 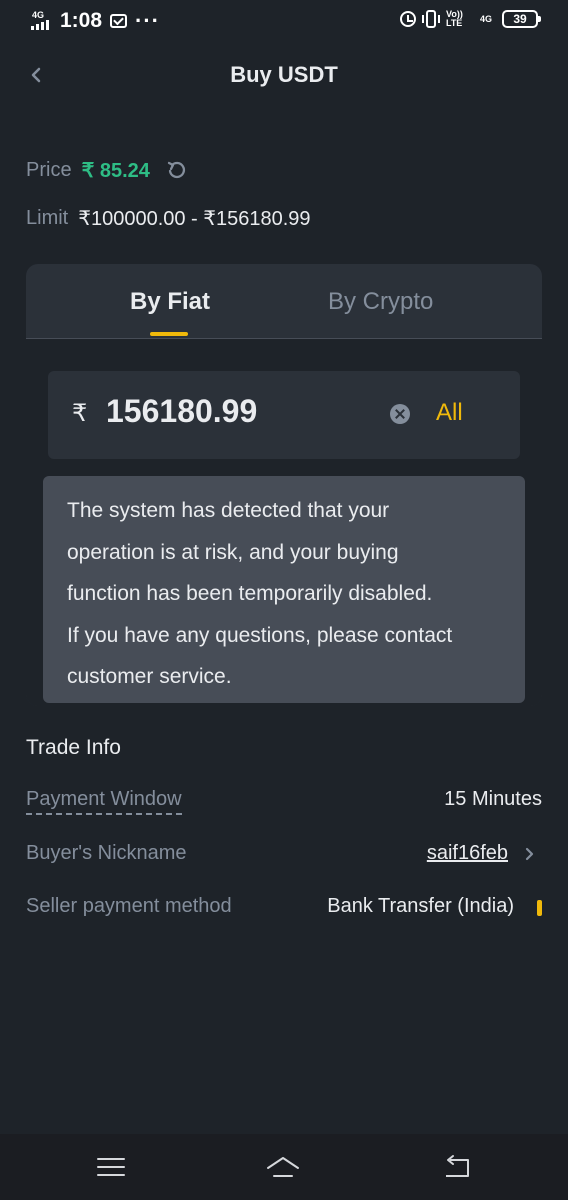 What do you see at coordinates (467, 853) in the screenshot?
I see `buyer-nickname-link: saif16feb` at bounding box center [467, 853].